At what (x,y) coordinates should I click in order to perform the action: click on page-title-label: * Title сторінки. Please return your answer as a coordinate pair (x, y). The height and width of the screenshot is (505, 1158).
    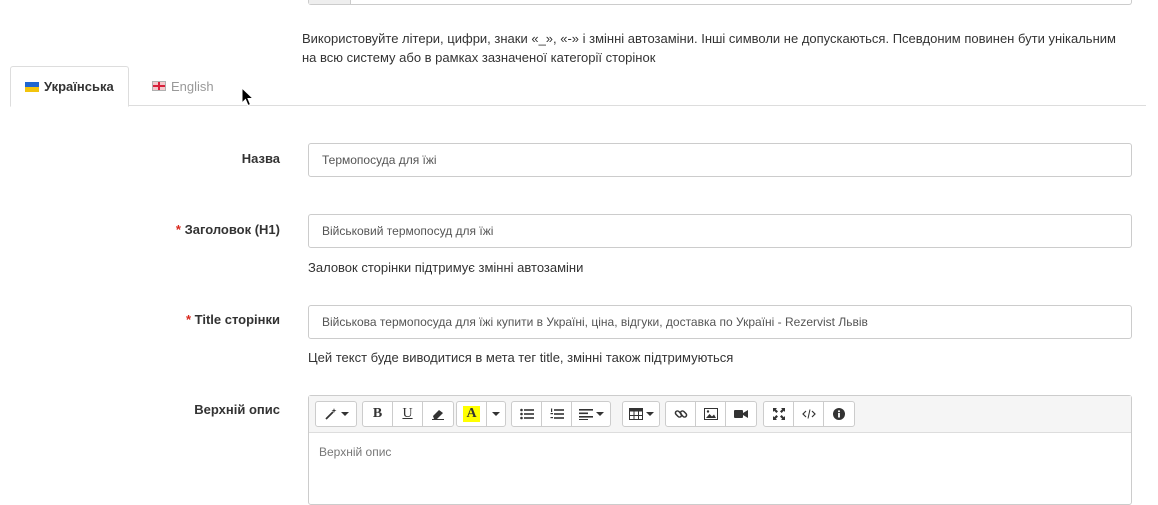
    Looking at the image, I should click on (140, 319).